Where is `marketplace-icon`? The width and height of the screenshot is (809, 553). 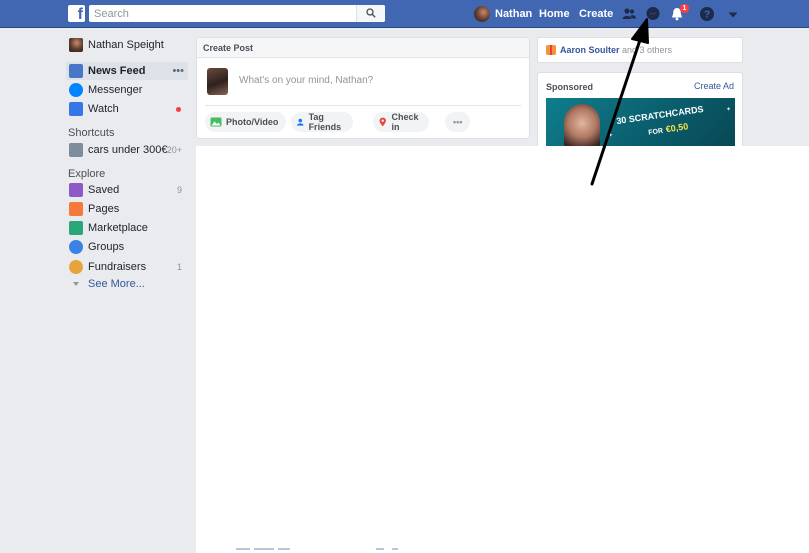 marketplace-icon is located at coordinates (76, 228).